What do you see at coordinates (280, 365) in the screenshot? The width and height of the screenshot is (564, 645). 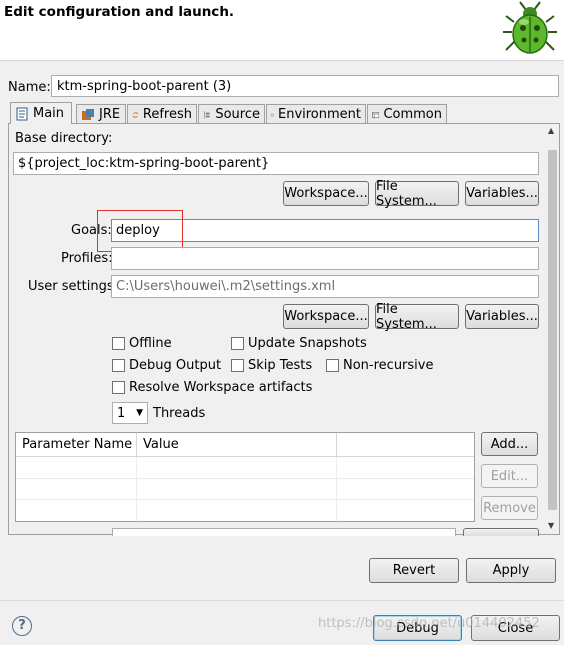 I see `skip-tests-label: Skip Tests` at bounding box center [280, 365].